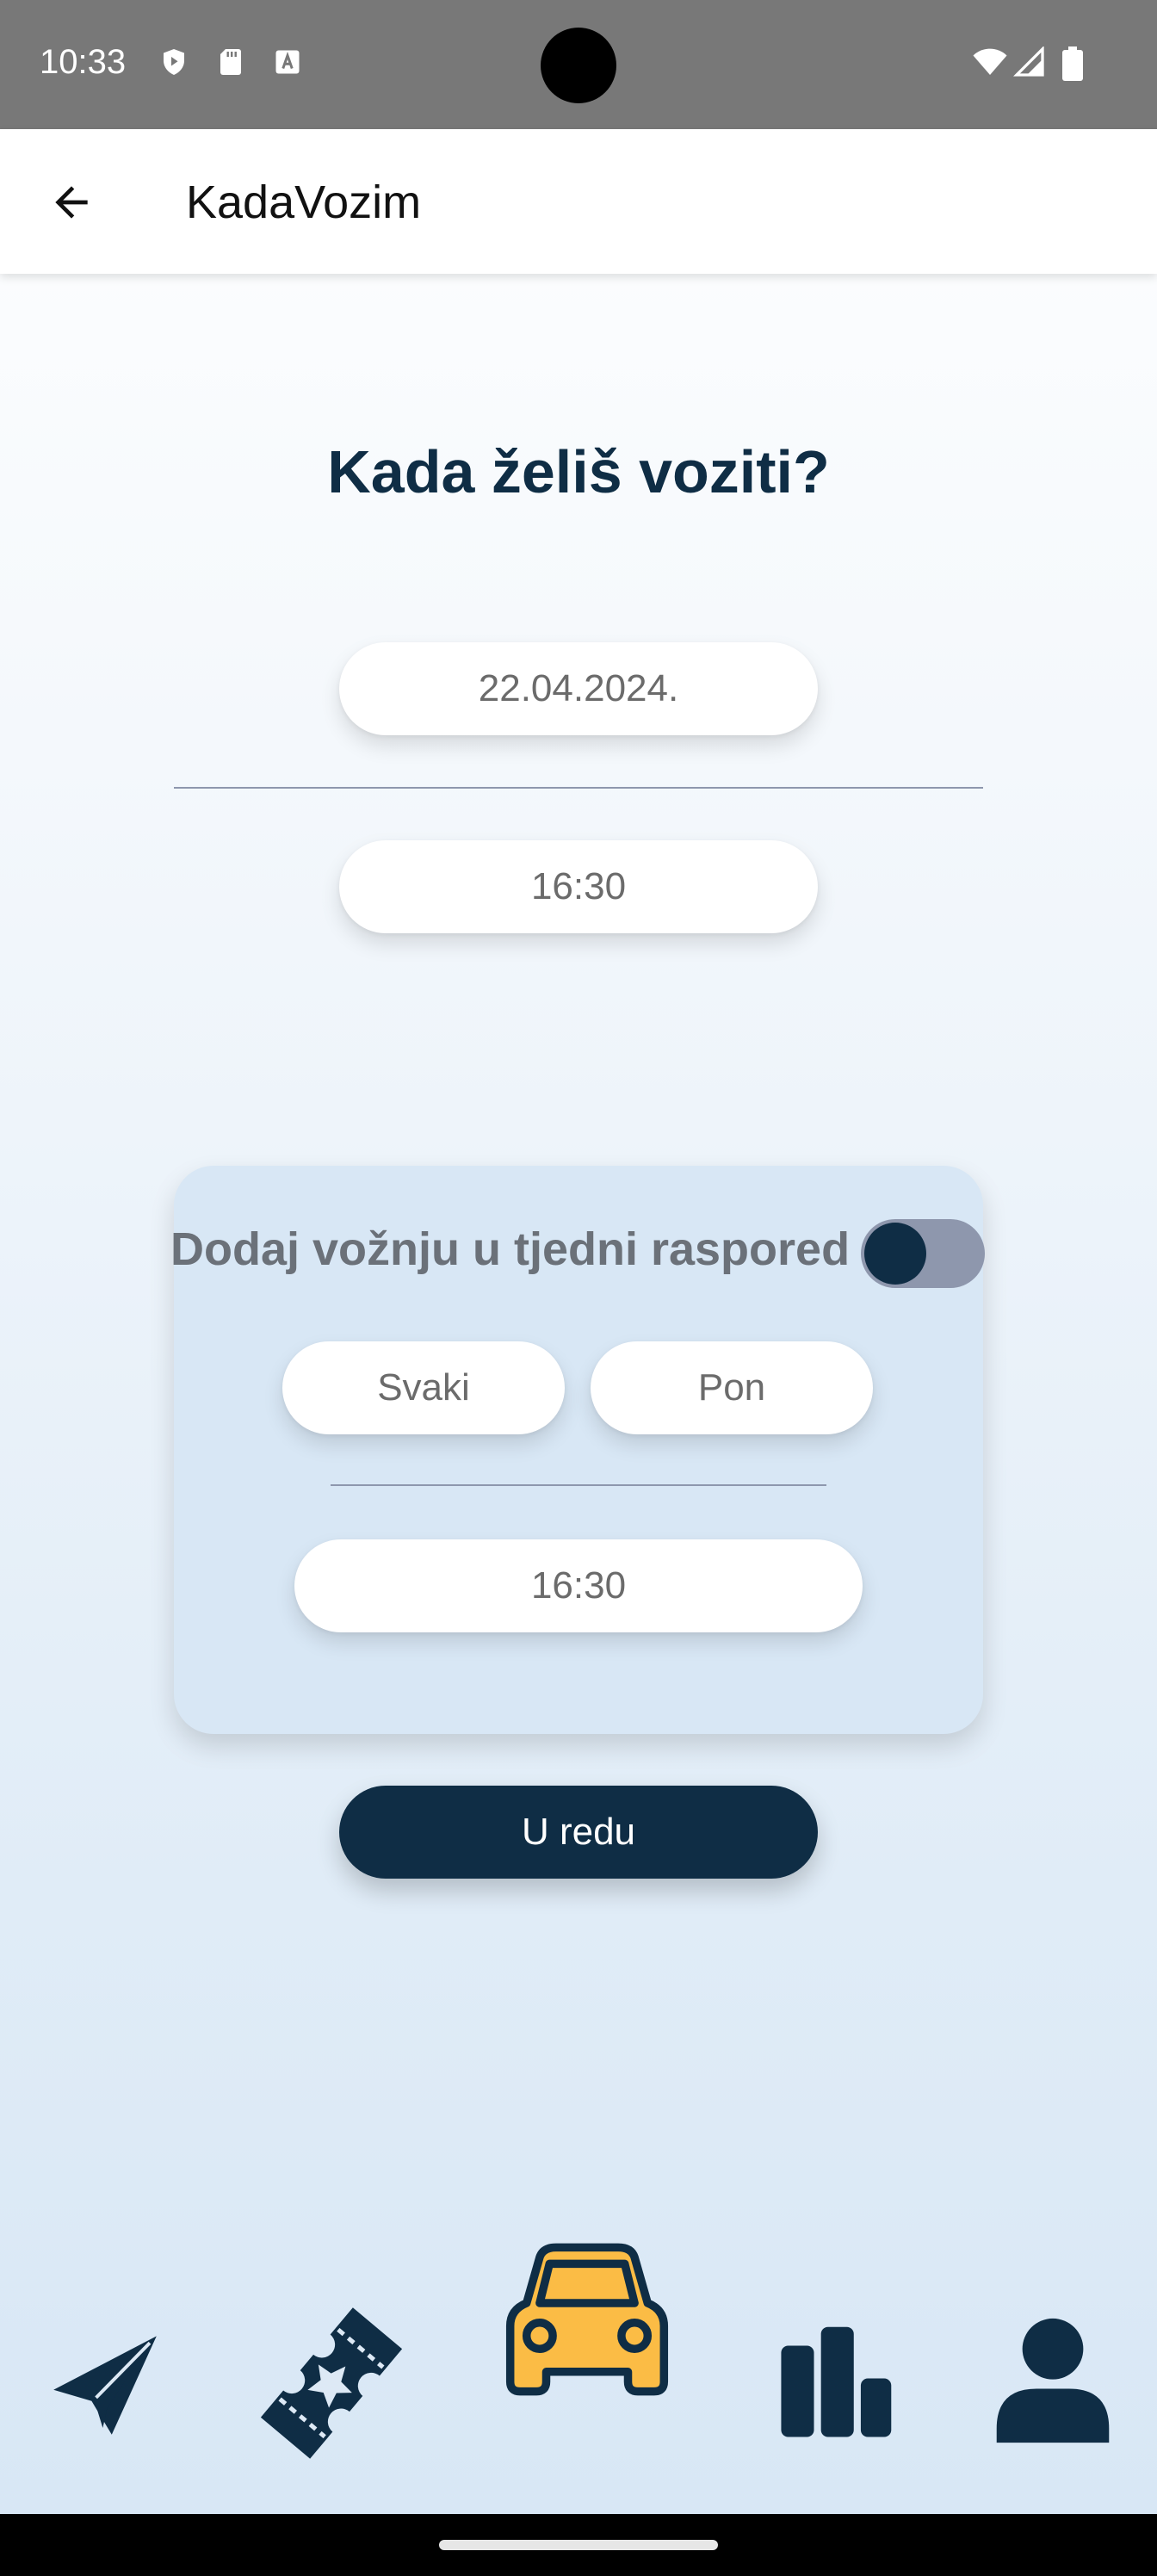 Image resolution: width=1157 pixels, height=2576 pixels. I want to click on nav-send-button, so click(105, 2385).